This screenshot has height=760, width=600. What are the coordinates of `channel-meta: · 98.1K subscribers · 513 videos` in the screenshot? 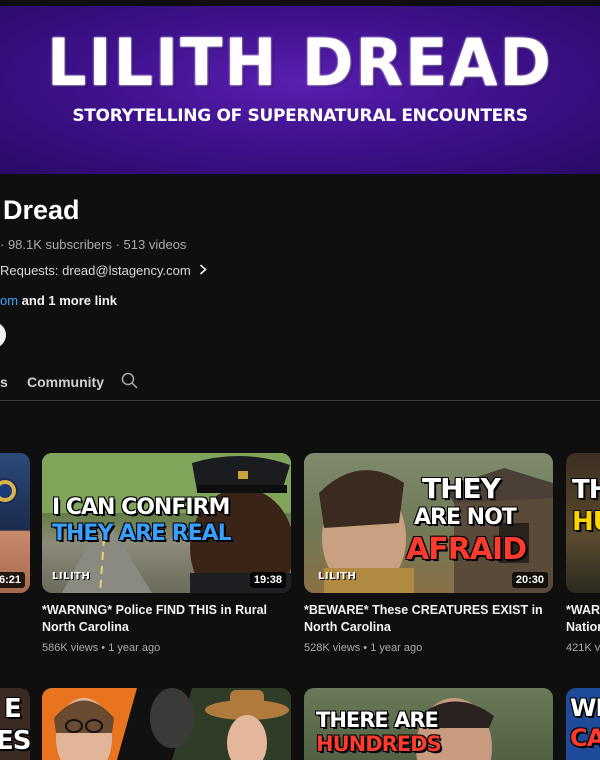 It's located at (93, 244).